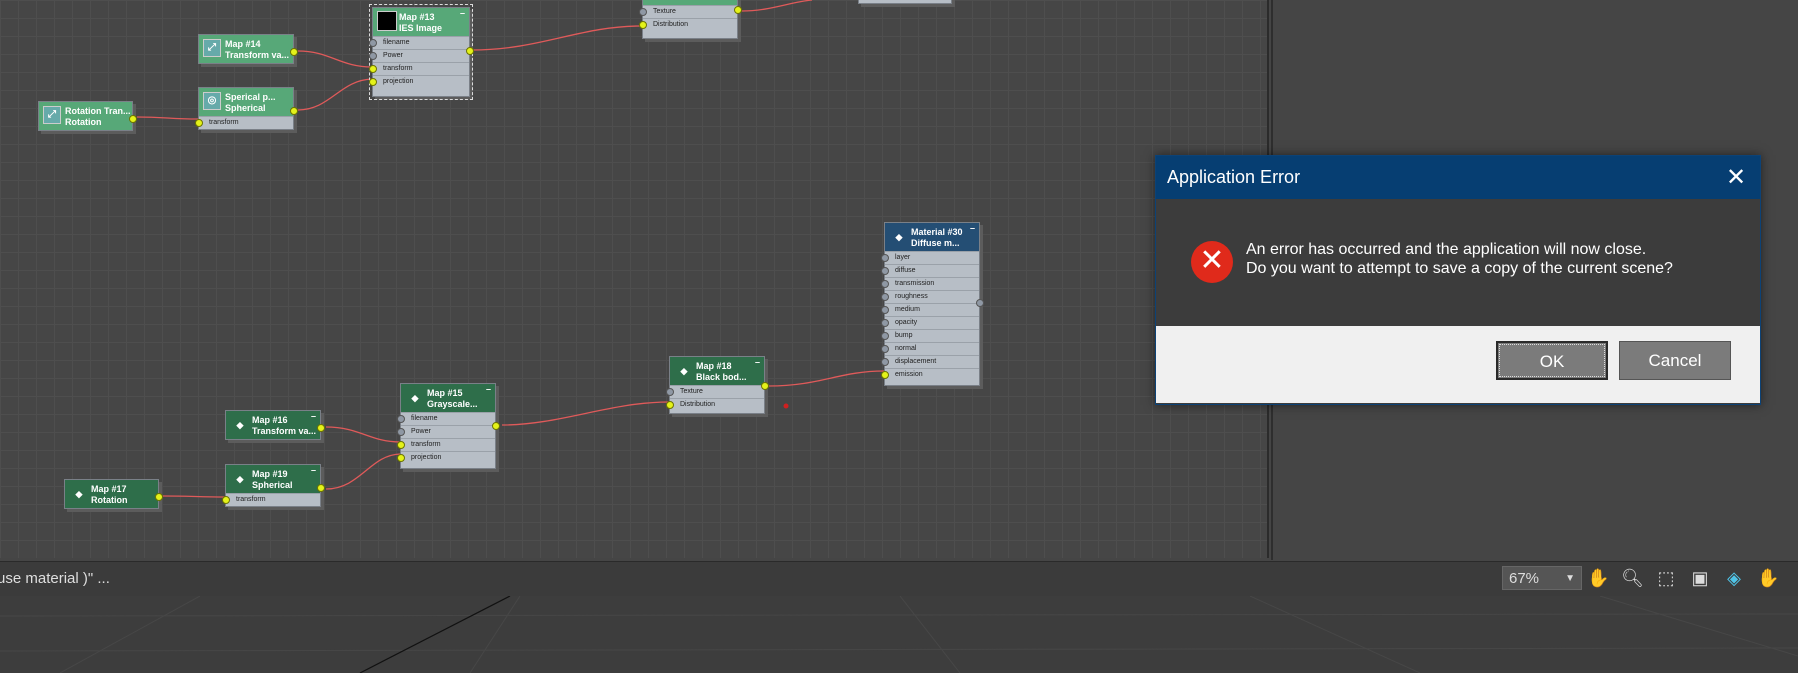  I want to click on chevron-down-icon: ▼, so click(1570, 578).